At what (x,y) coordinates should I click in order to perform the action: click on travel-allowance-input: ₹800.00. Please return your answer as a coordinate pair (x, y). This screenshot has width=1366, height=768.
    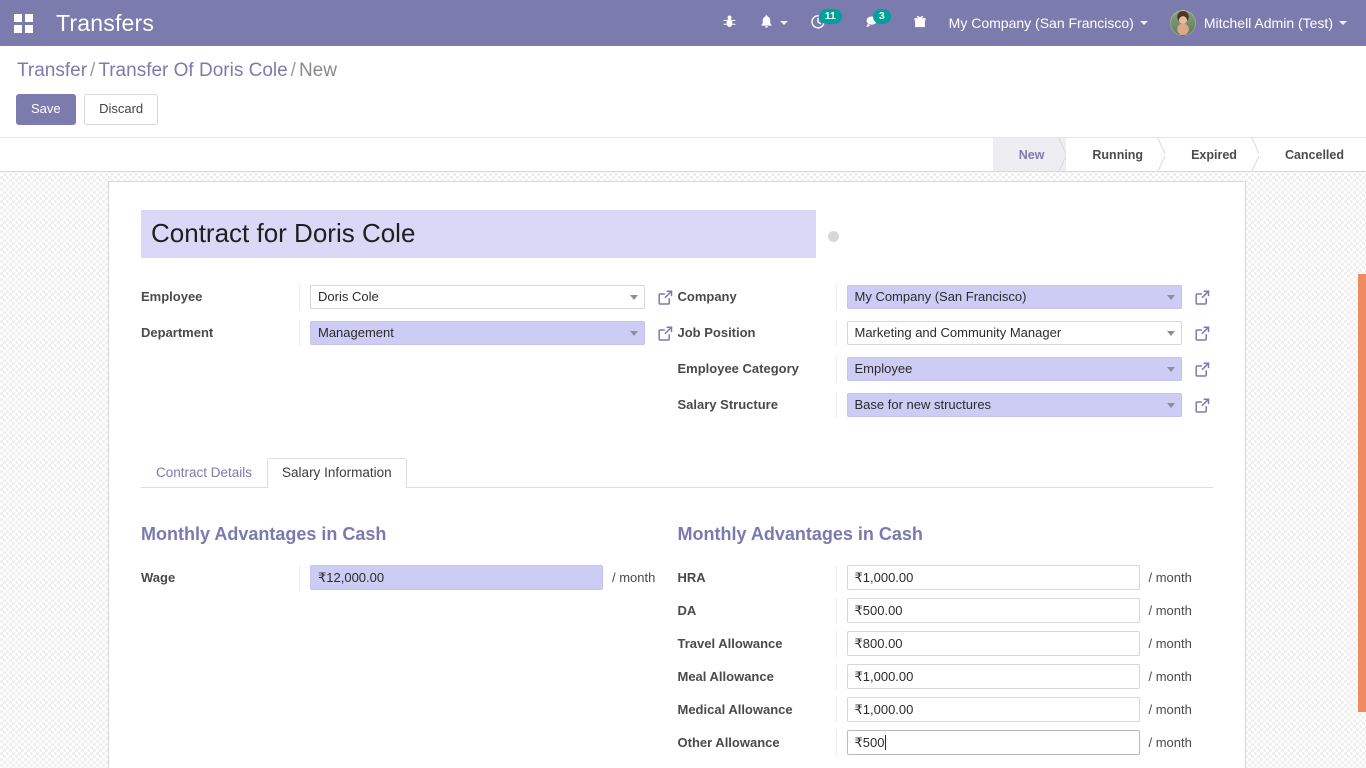
    Looking at the image, I should click on (993, 643).